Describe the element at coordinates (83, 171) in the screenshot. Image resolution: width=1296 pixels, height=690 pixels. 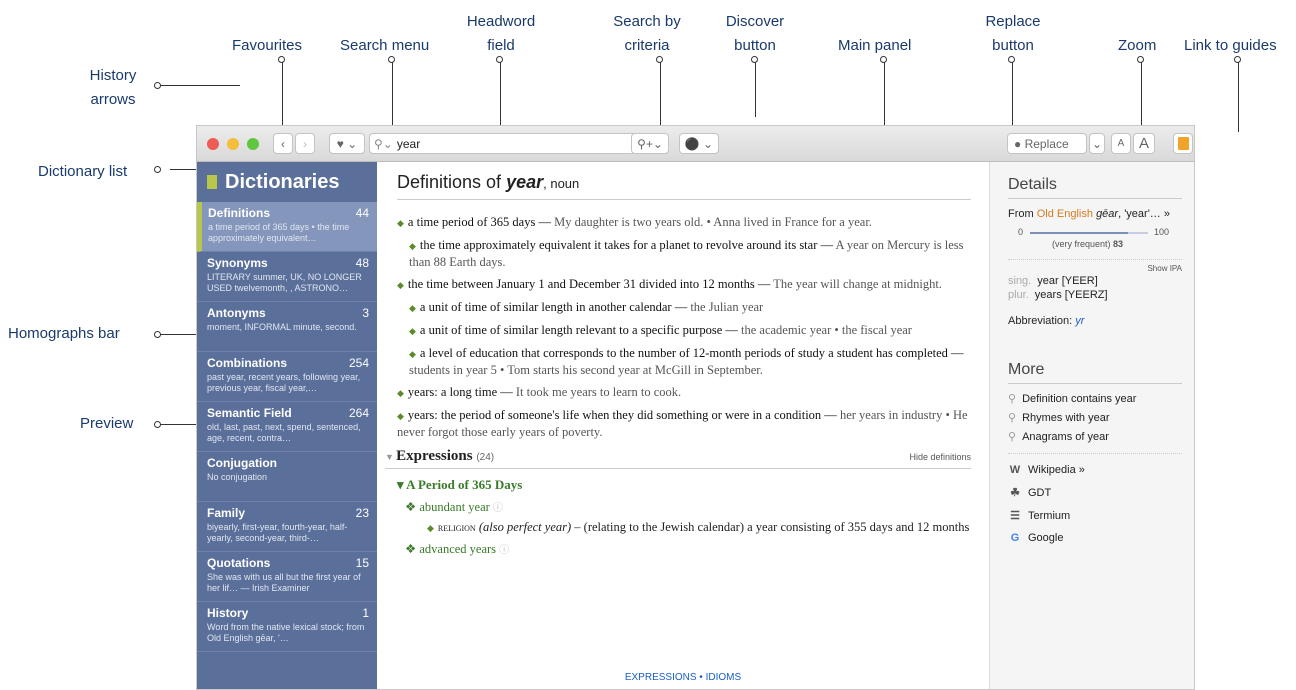
I see `callout-dictionary-list: Dictionary list` at that location.